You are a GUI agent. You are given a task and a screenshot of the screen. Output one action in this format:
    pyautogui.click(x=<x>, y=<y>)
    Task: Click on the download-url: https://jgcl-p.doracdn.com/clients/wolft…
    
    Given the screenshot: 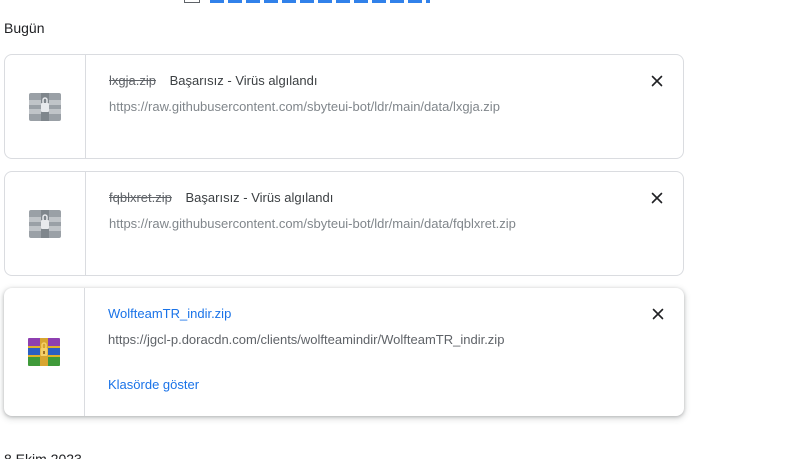 What is the action you would take?
    pyautogui.click(x=366, y=340)
    